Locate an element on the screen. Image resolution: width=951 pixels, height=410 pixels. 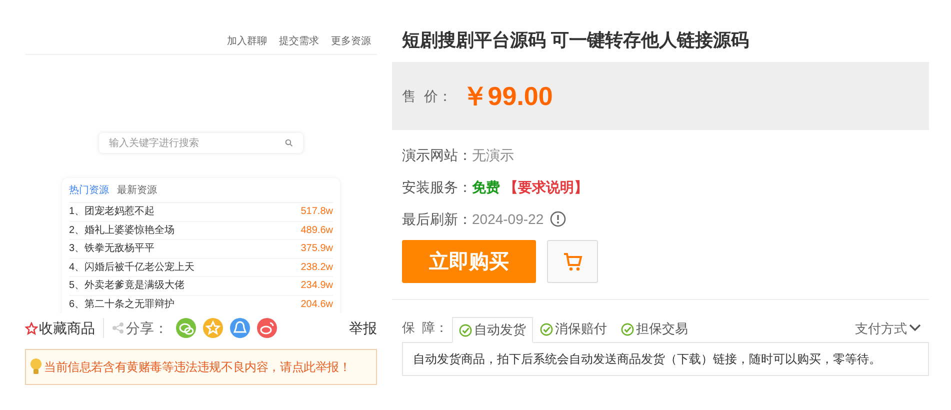
nav-link: 加入群聊 is located at coordinates (247, 42).